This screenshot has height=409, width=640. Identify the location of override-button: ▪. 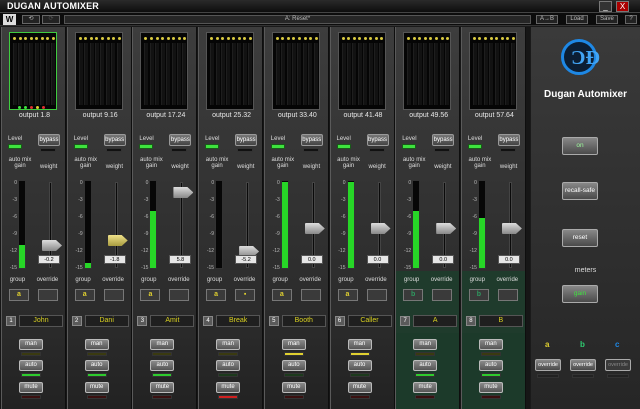
(245, 295).